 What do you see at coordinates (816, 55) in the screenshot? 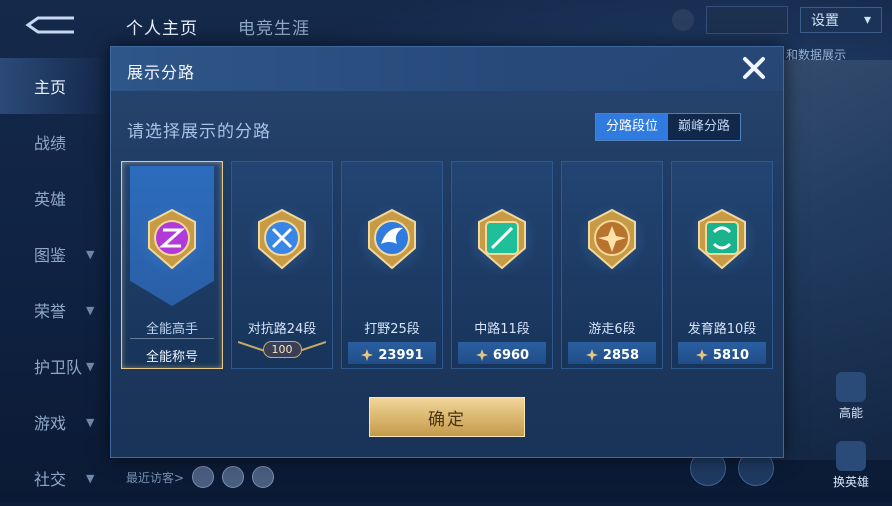
I see `behind-modal-text: 和数据展示` at bounding box center [816, 55].